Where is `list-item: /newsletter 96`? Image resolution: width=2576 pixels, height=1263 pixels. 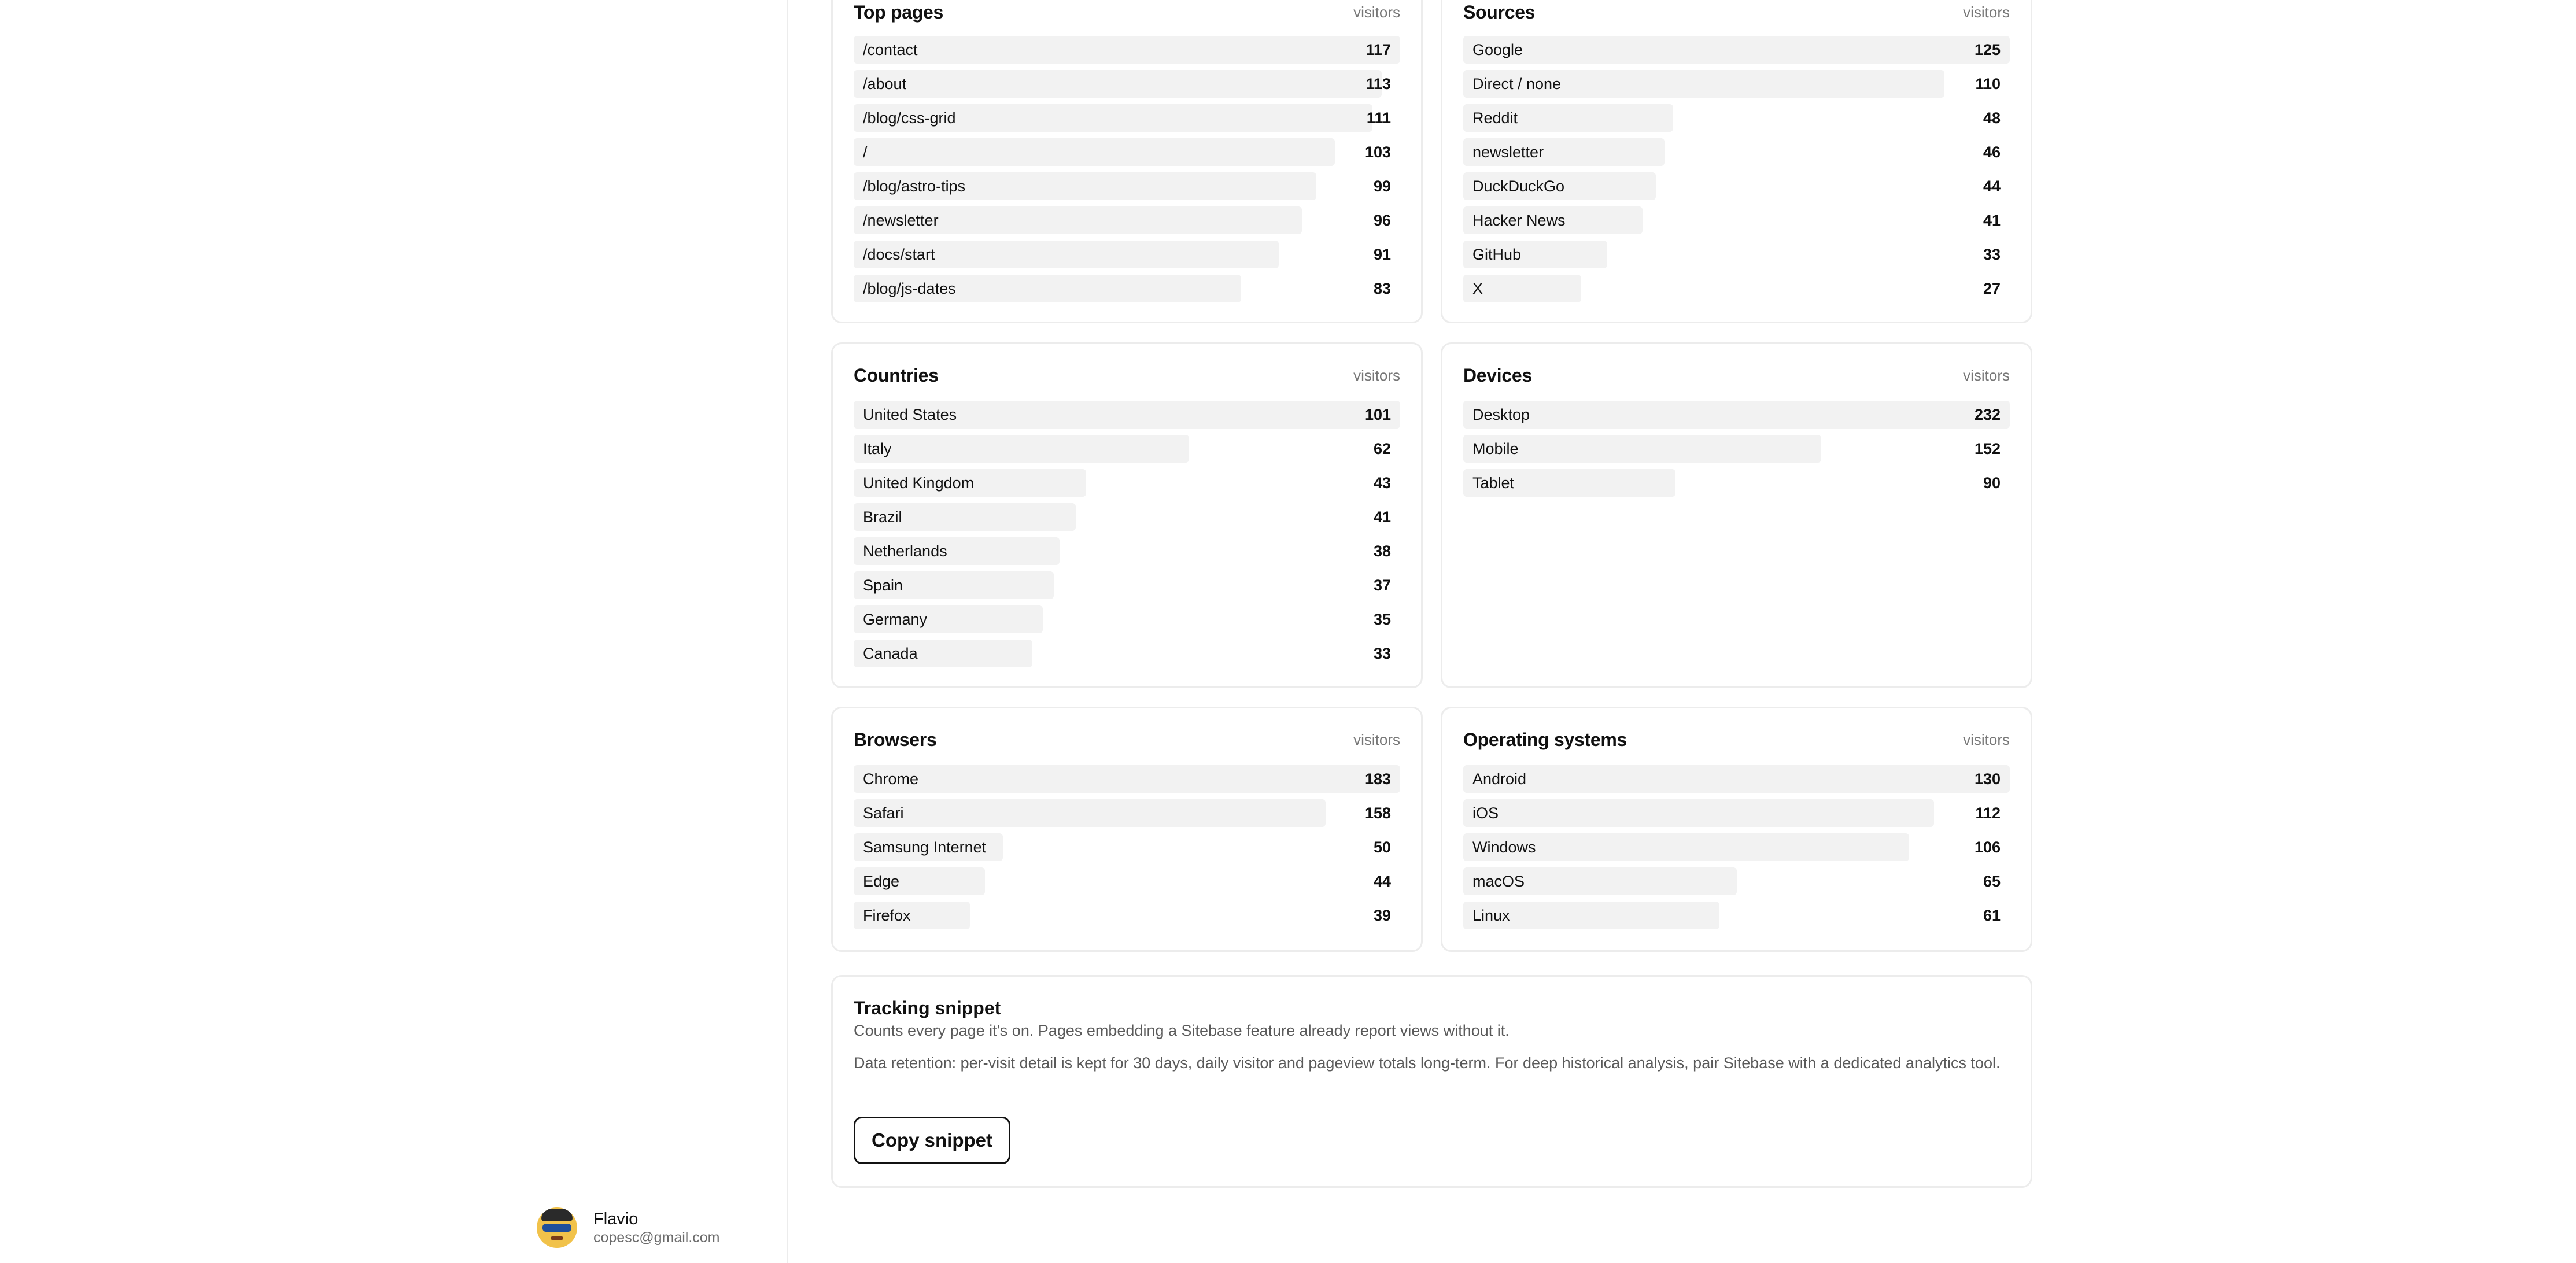
list-item: /newsletter 96 is located at coordinates (1127, 220).